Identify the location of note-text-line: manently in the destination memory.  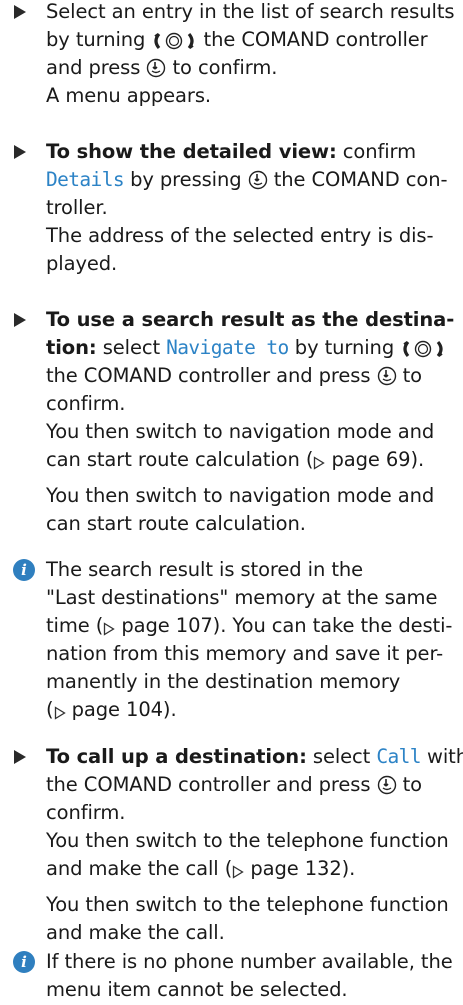
(223, 681).